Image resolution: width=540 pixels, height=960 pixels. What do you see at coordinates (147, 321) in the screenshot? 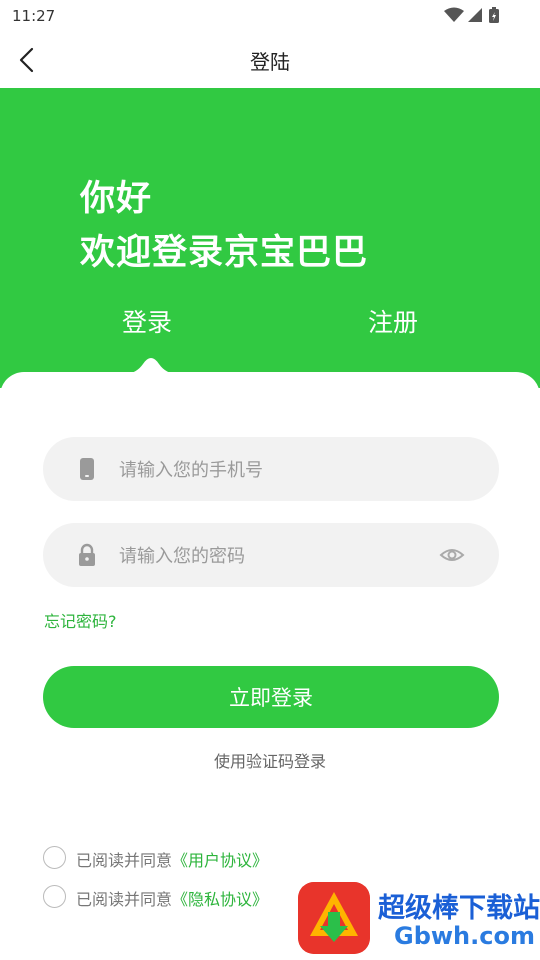
I see `tab-login: 登录` at bounding box center [147, 321].